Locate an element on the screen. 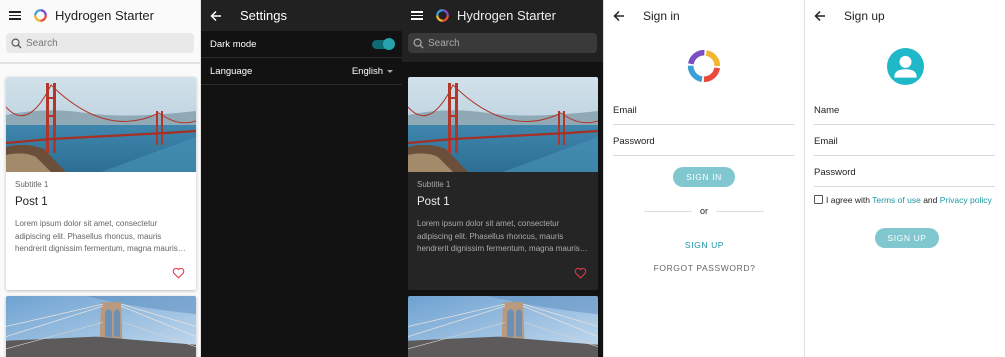 The width and height of the screenshot is (1005, 357). search-bar: Search is located at coordinates (502, 46).